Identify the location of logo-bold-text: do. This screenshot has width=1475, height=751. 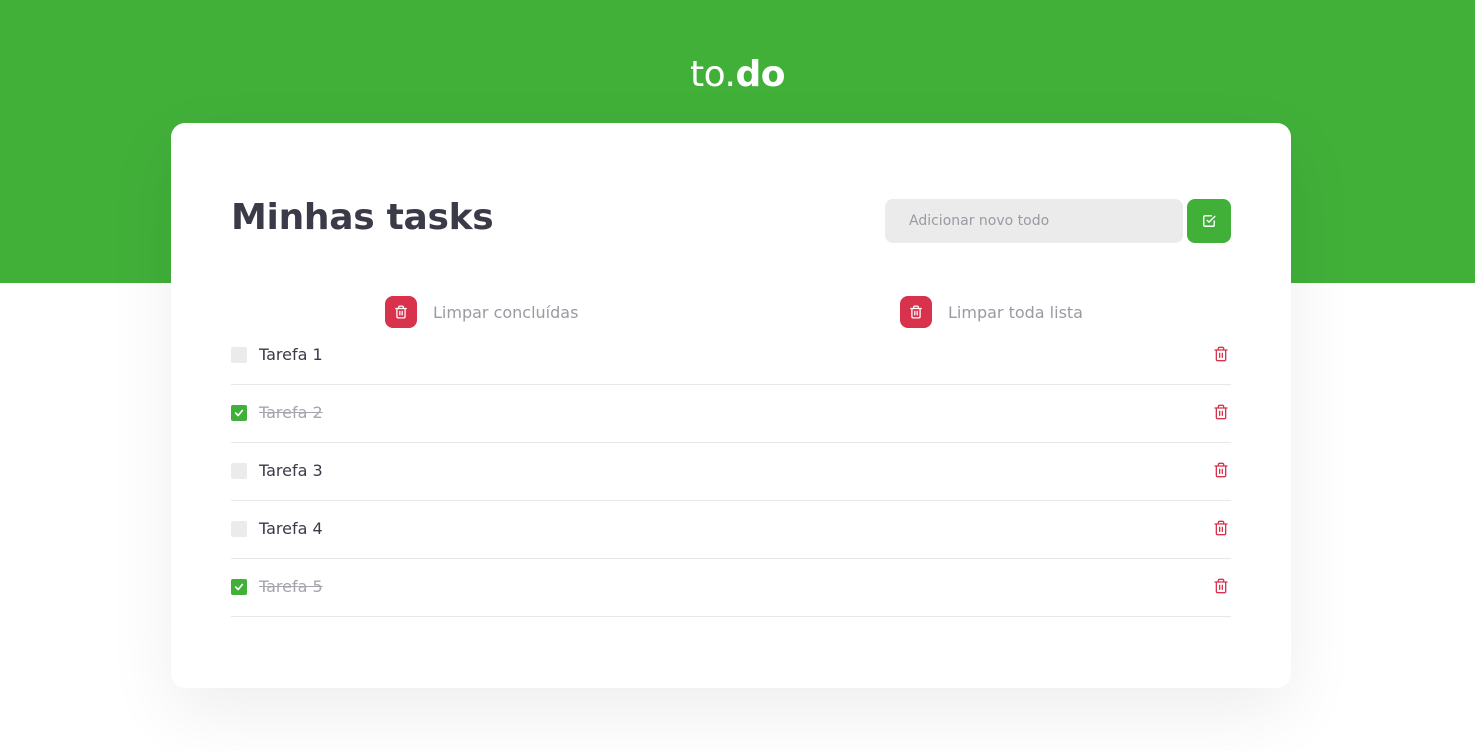
(760, 74).